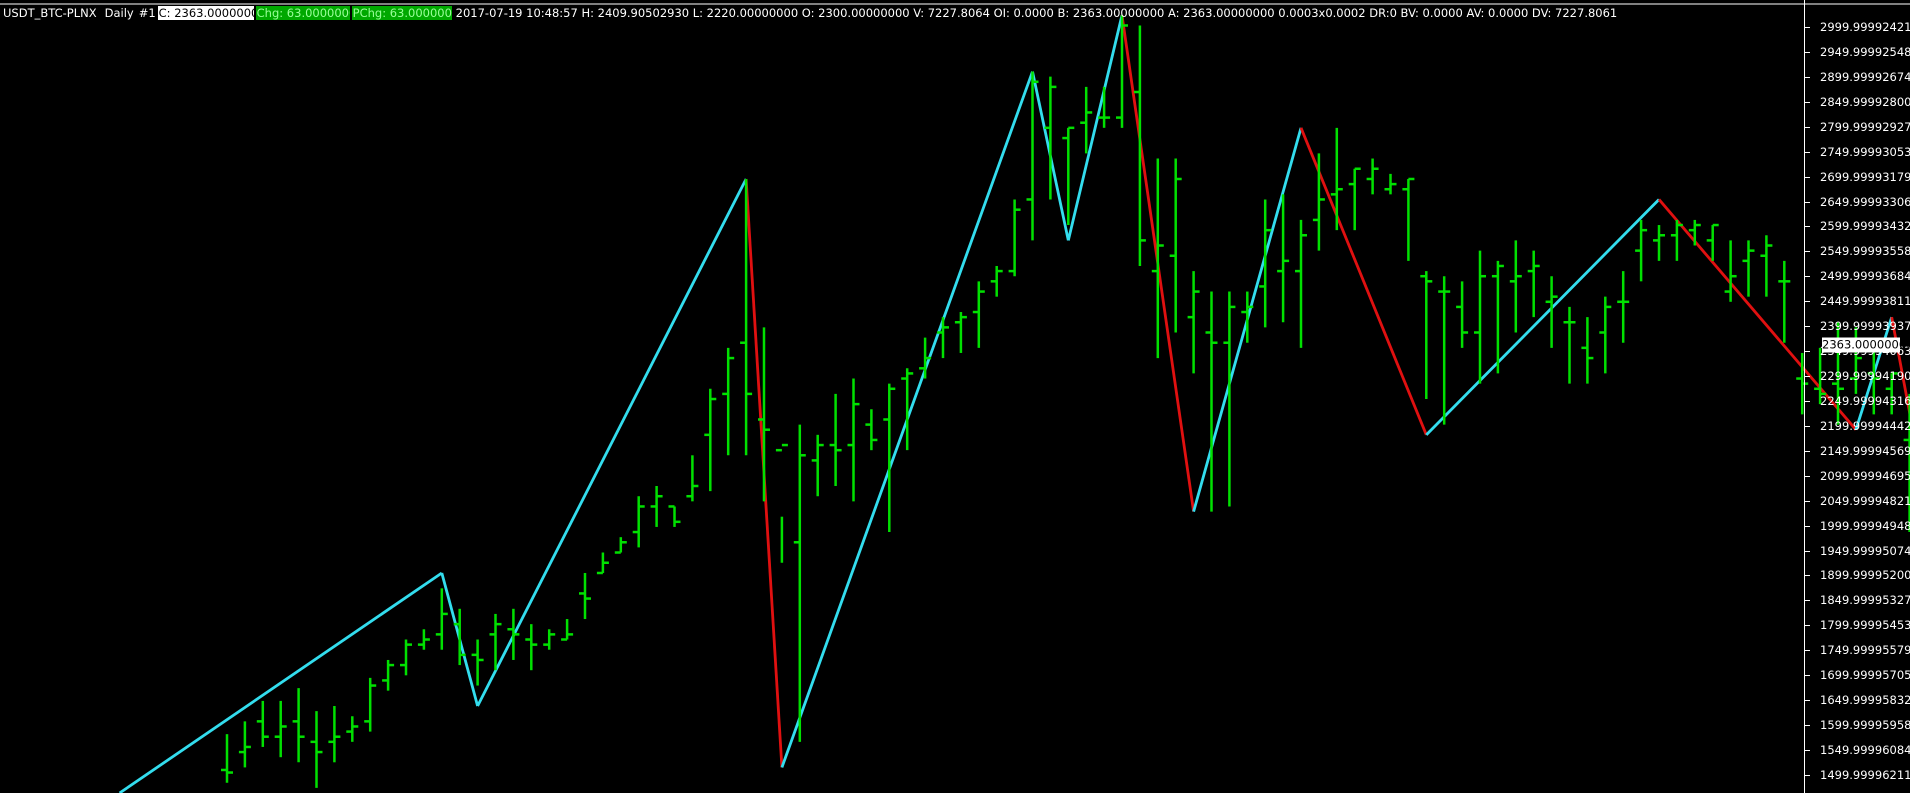 The height and width of the screenshot is (793, 1910). I want to click on price-tick-label: 1599.99995958, so click(1865, 725).